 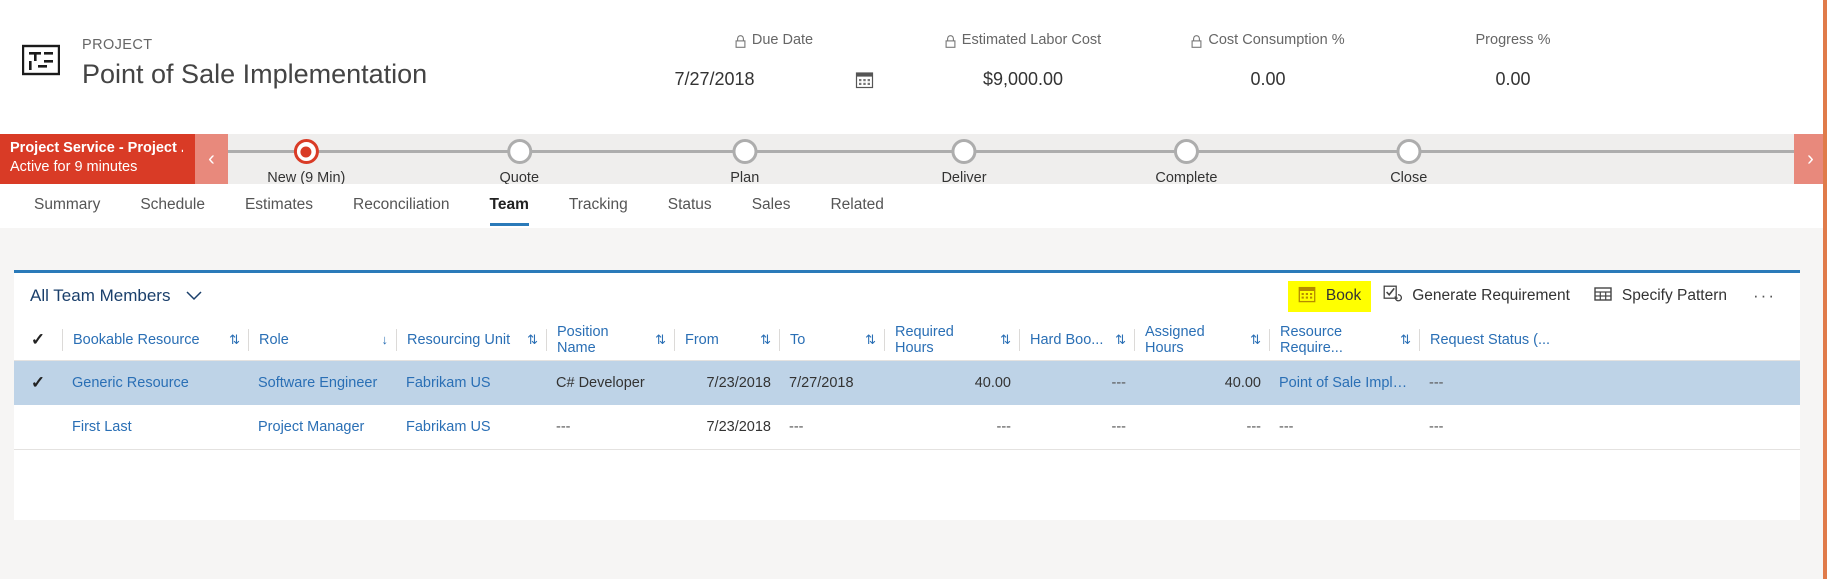 I want to click on tab-tracking: Tracking, so click(x=598, y=204).